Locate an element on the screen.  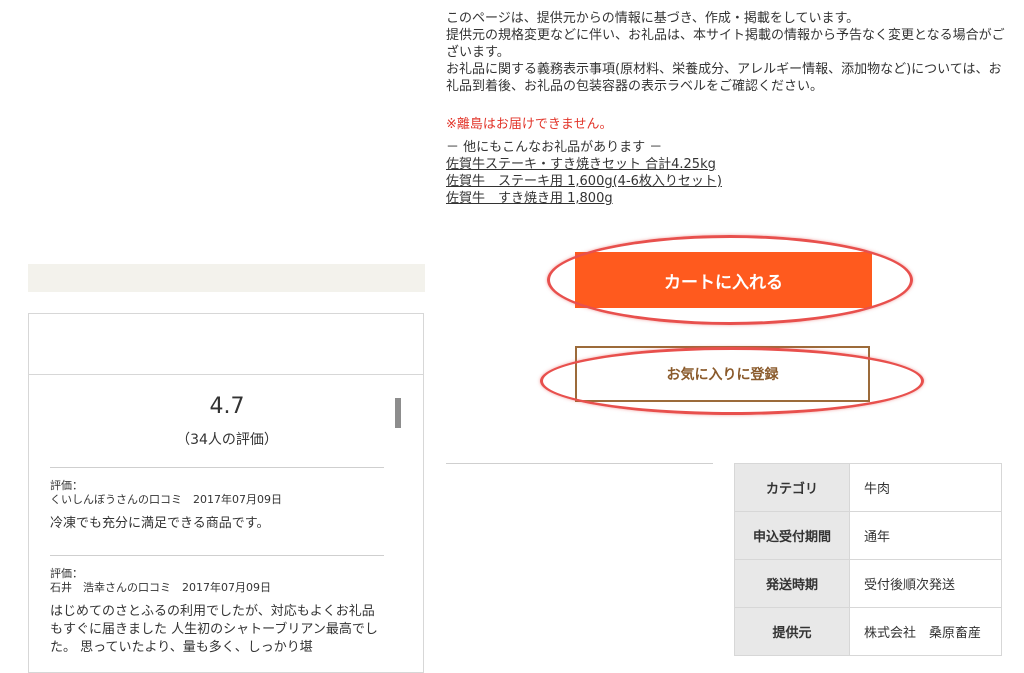
island-warning: ※離島はお届けできません。 is located at coordinates (529, 124).